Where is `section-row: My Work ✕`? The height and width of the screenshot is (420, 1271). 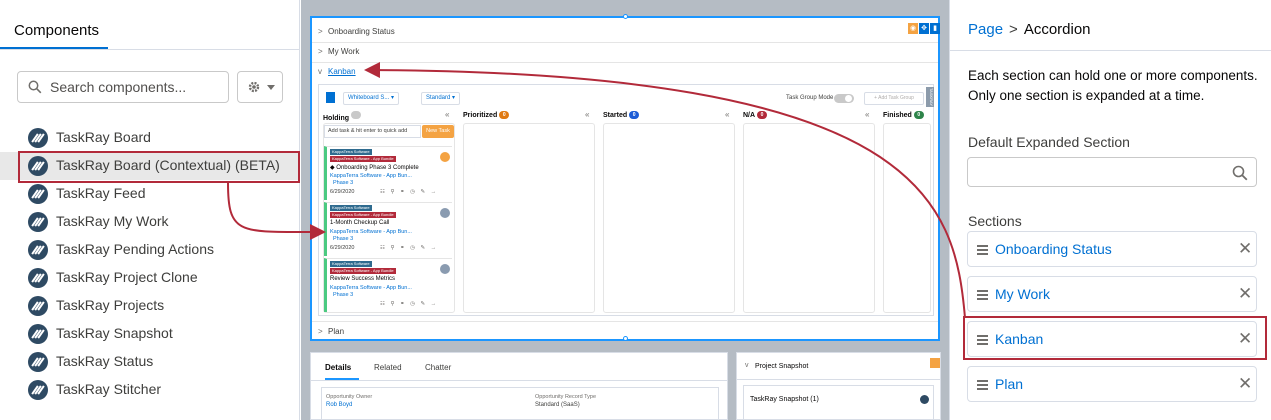
section-row: My Work ✕ is located at coordinates (1112, 294).